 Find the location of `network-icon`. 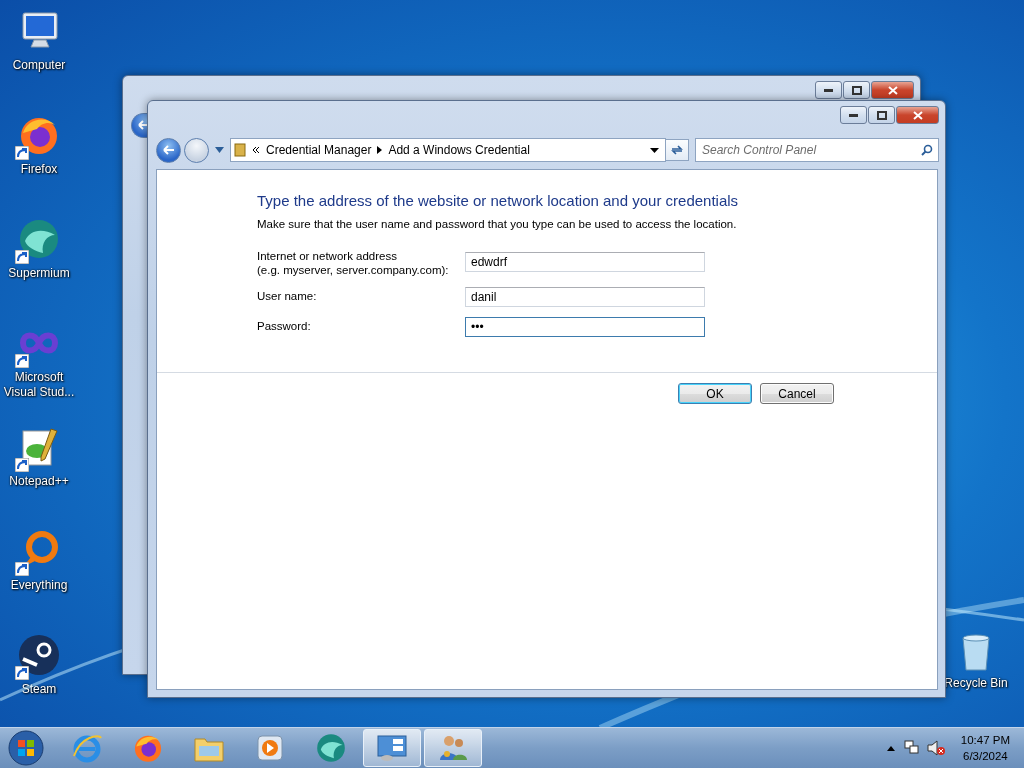

network-icon is located at coordinates (910, 748).